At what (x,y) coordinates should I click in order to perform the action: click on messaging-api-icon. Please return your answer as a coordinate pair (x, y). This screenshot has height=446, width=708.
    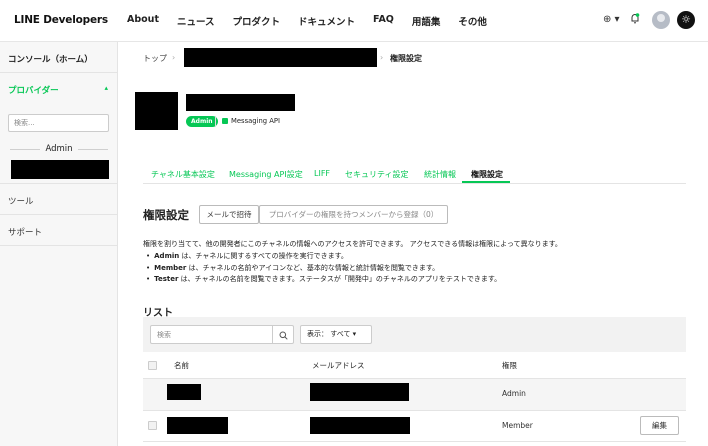
    Looking at the image, I should click on (225, 121).